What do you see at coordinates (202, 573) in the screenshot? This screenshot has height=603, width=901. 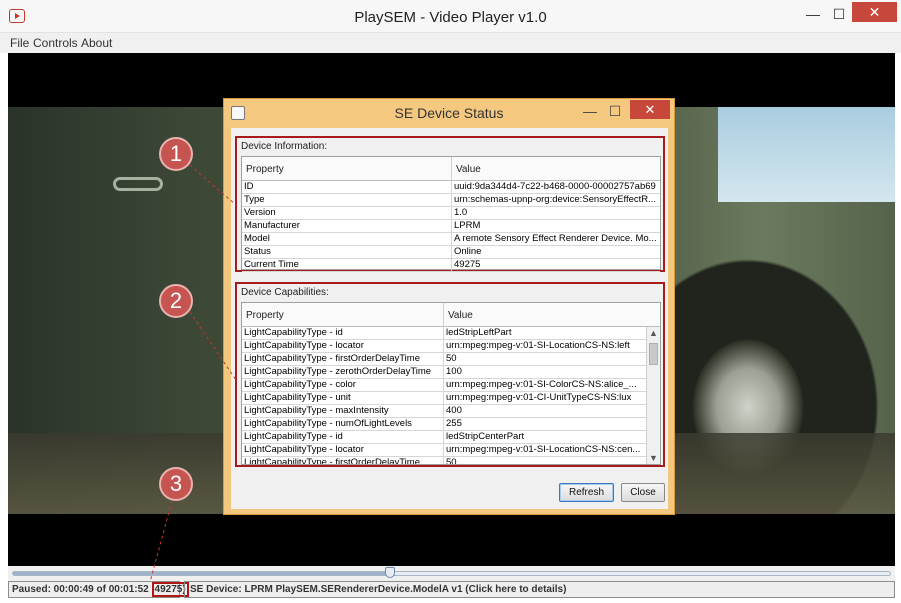 I see `seek-progress` at bounding box center [202, 573].